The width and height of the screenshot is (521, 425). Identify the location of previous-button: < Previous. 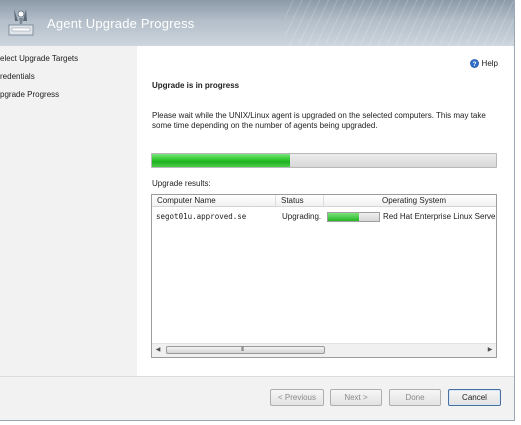
(297, 397).